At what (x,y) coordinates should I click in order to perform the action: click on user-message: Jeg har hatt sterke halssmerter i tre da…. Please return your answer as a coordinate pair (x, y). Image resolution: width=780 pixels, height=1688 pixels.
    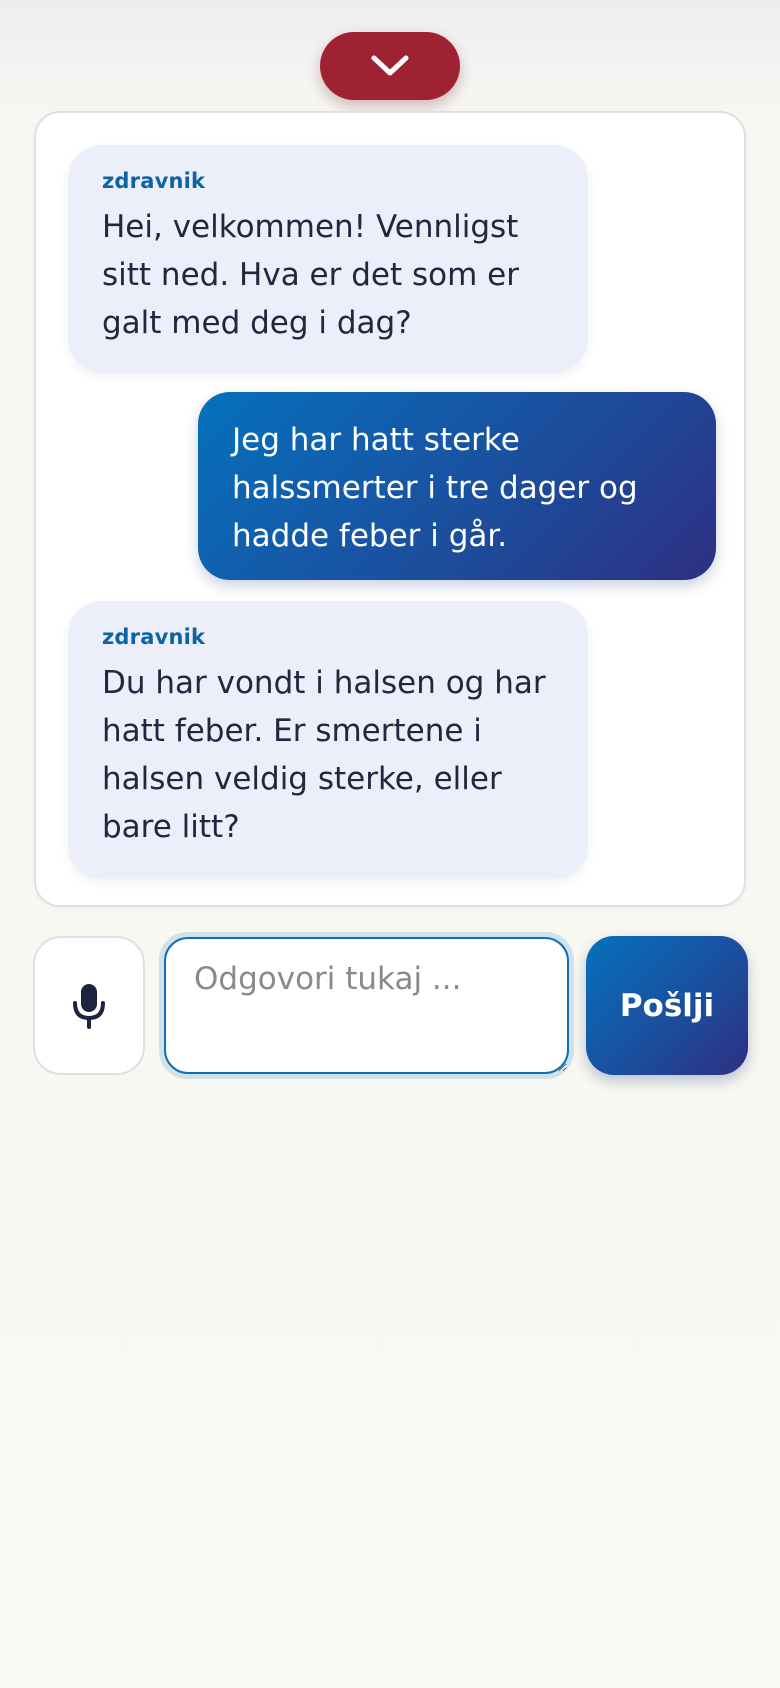
    Looking at the image, I should click on (457, 486).